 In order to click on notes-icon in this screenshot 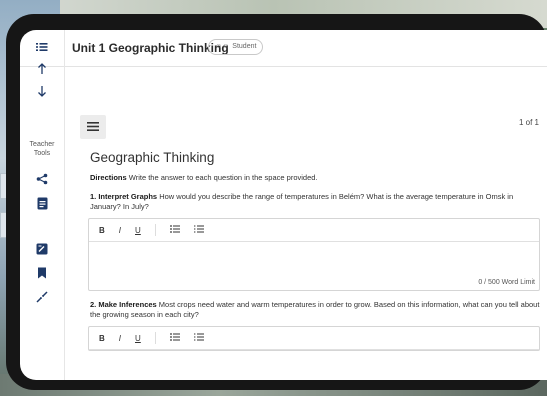, I will do `click(42, 203)`.